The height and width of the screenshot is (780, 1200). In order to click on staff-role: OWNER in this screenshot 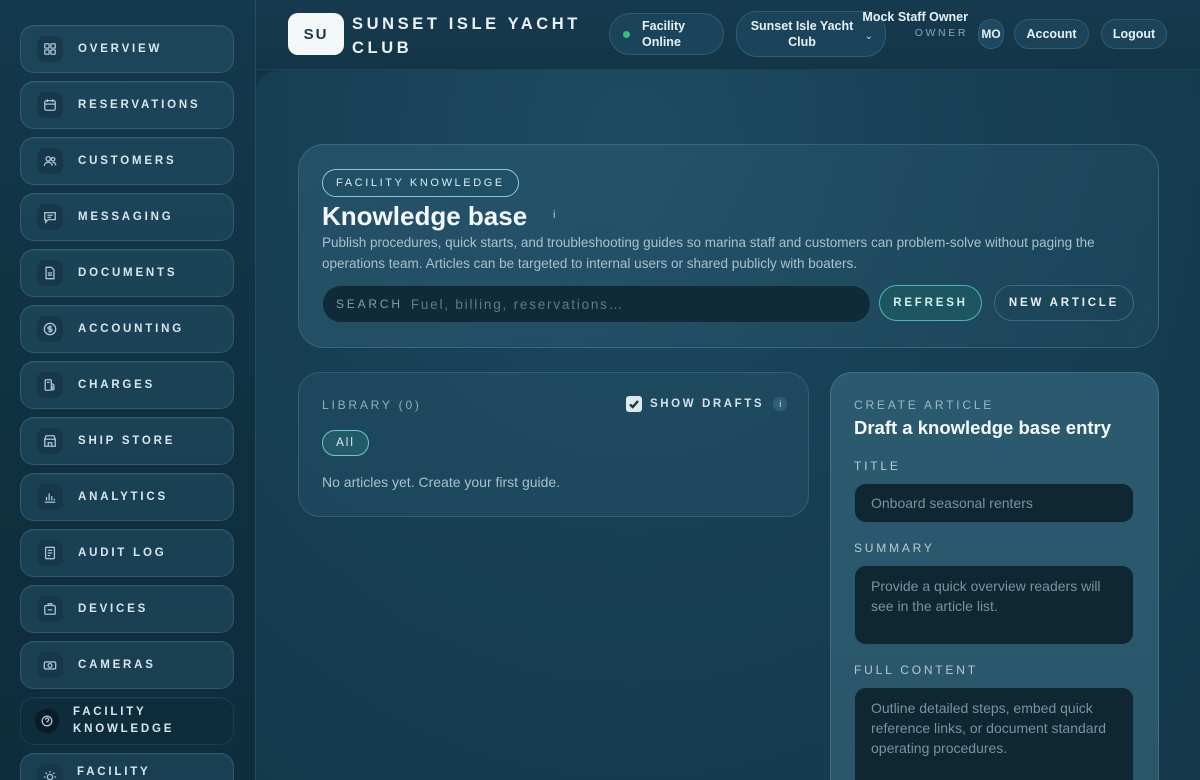, I will do `click(941, 33)`.